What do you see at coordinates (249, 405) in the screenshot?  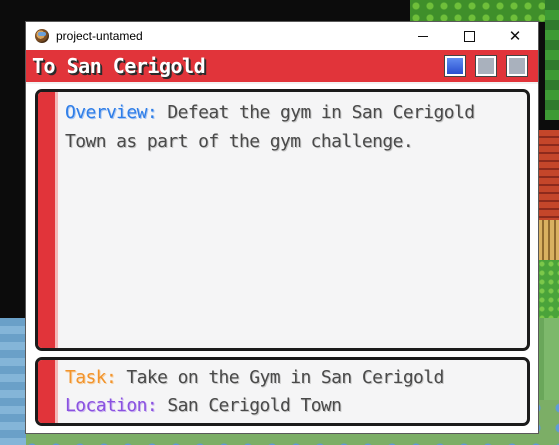 I see `location-text: San Cerigold Town` at bounding box center [249, 405].